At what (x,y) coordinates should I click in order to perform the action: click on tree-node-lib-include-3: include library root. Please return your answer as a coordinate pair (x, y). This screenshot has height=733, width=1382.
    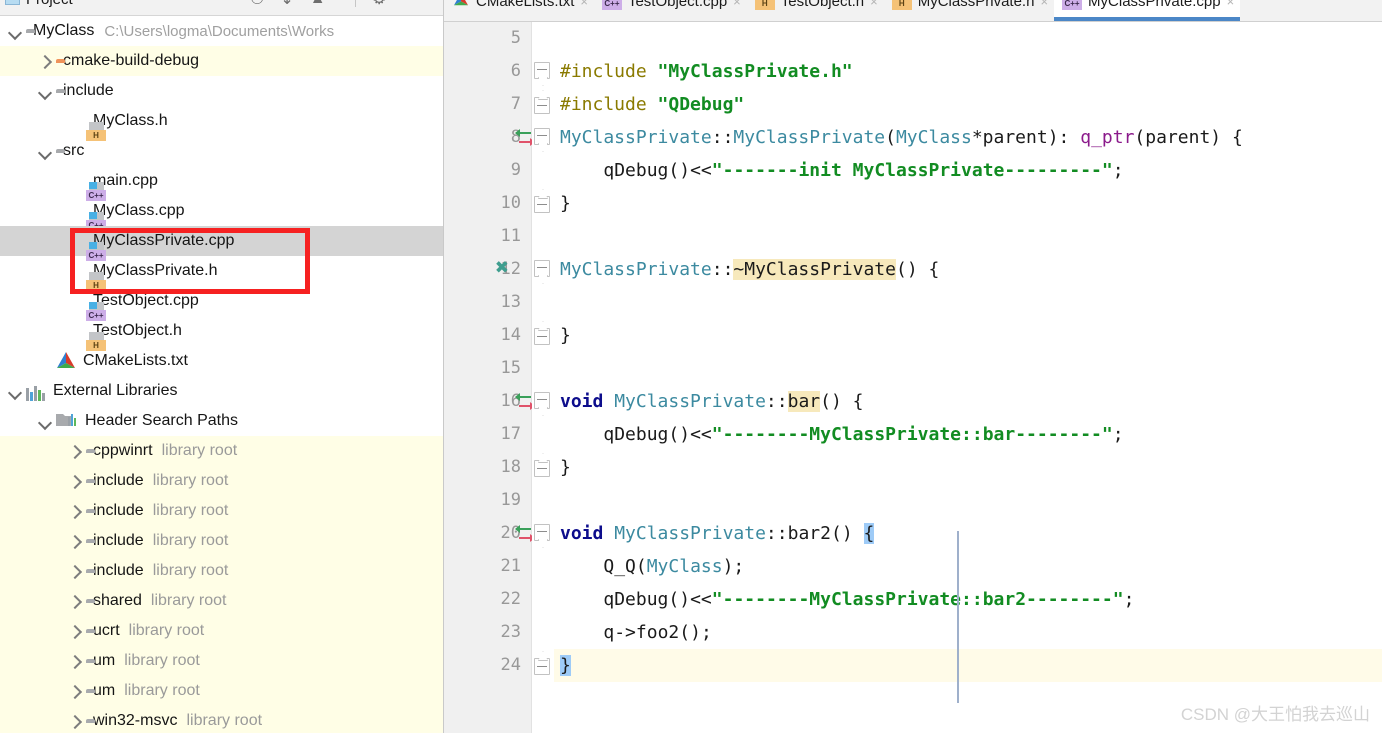
    Looking at the image, I should click on (221, 541).